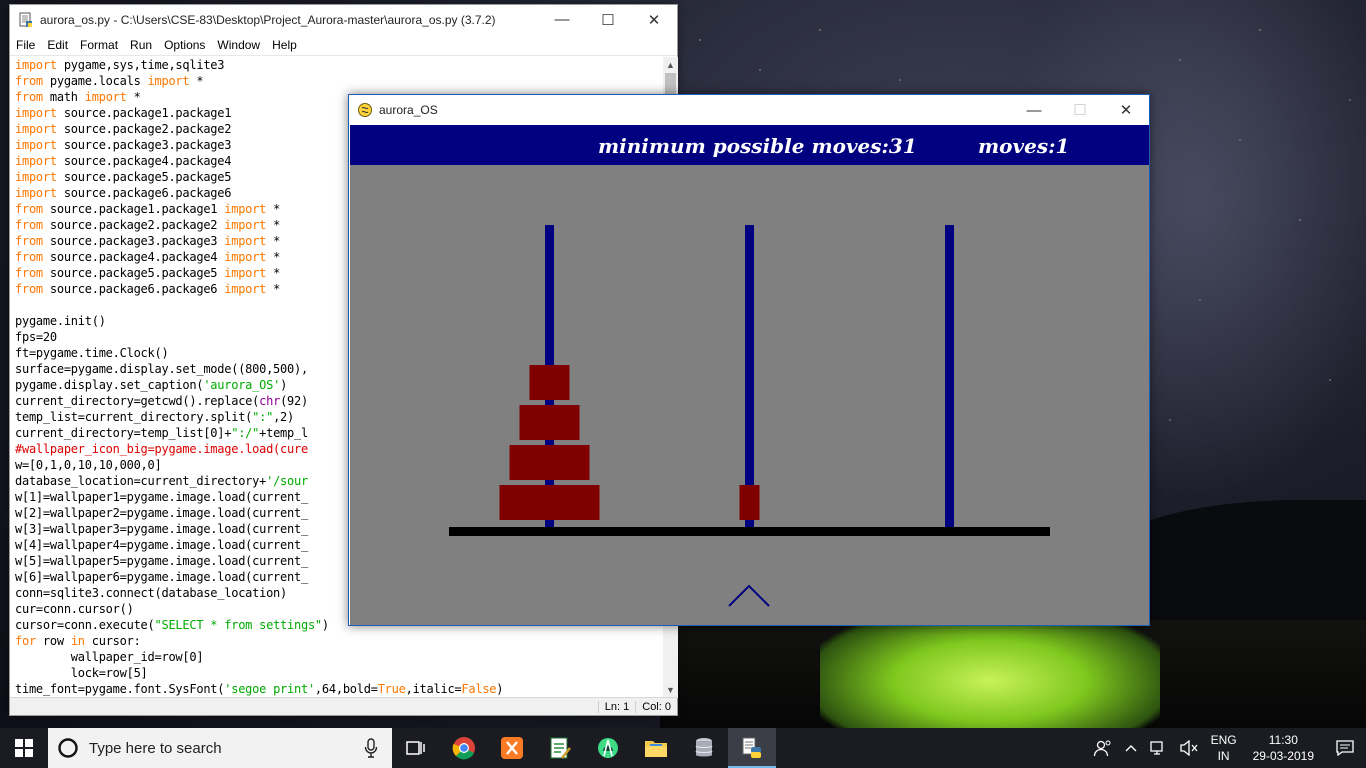 The image size is (1366, 768). I want to click on code-token: pygame.display.set_caption(, so click(109, 385).